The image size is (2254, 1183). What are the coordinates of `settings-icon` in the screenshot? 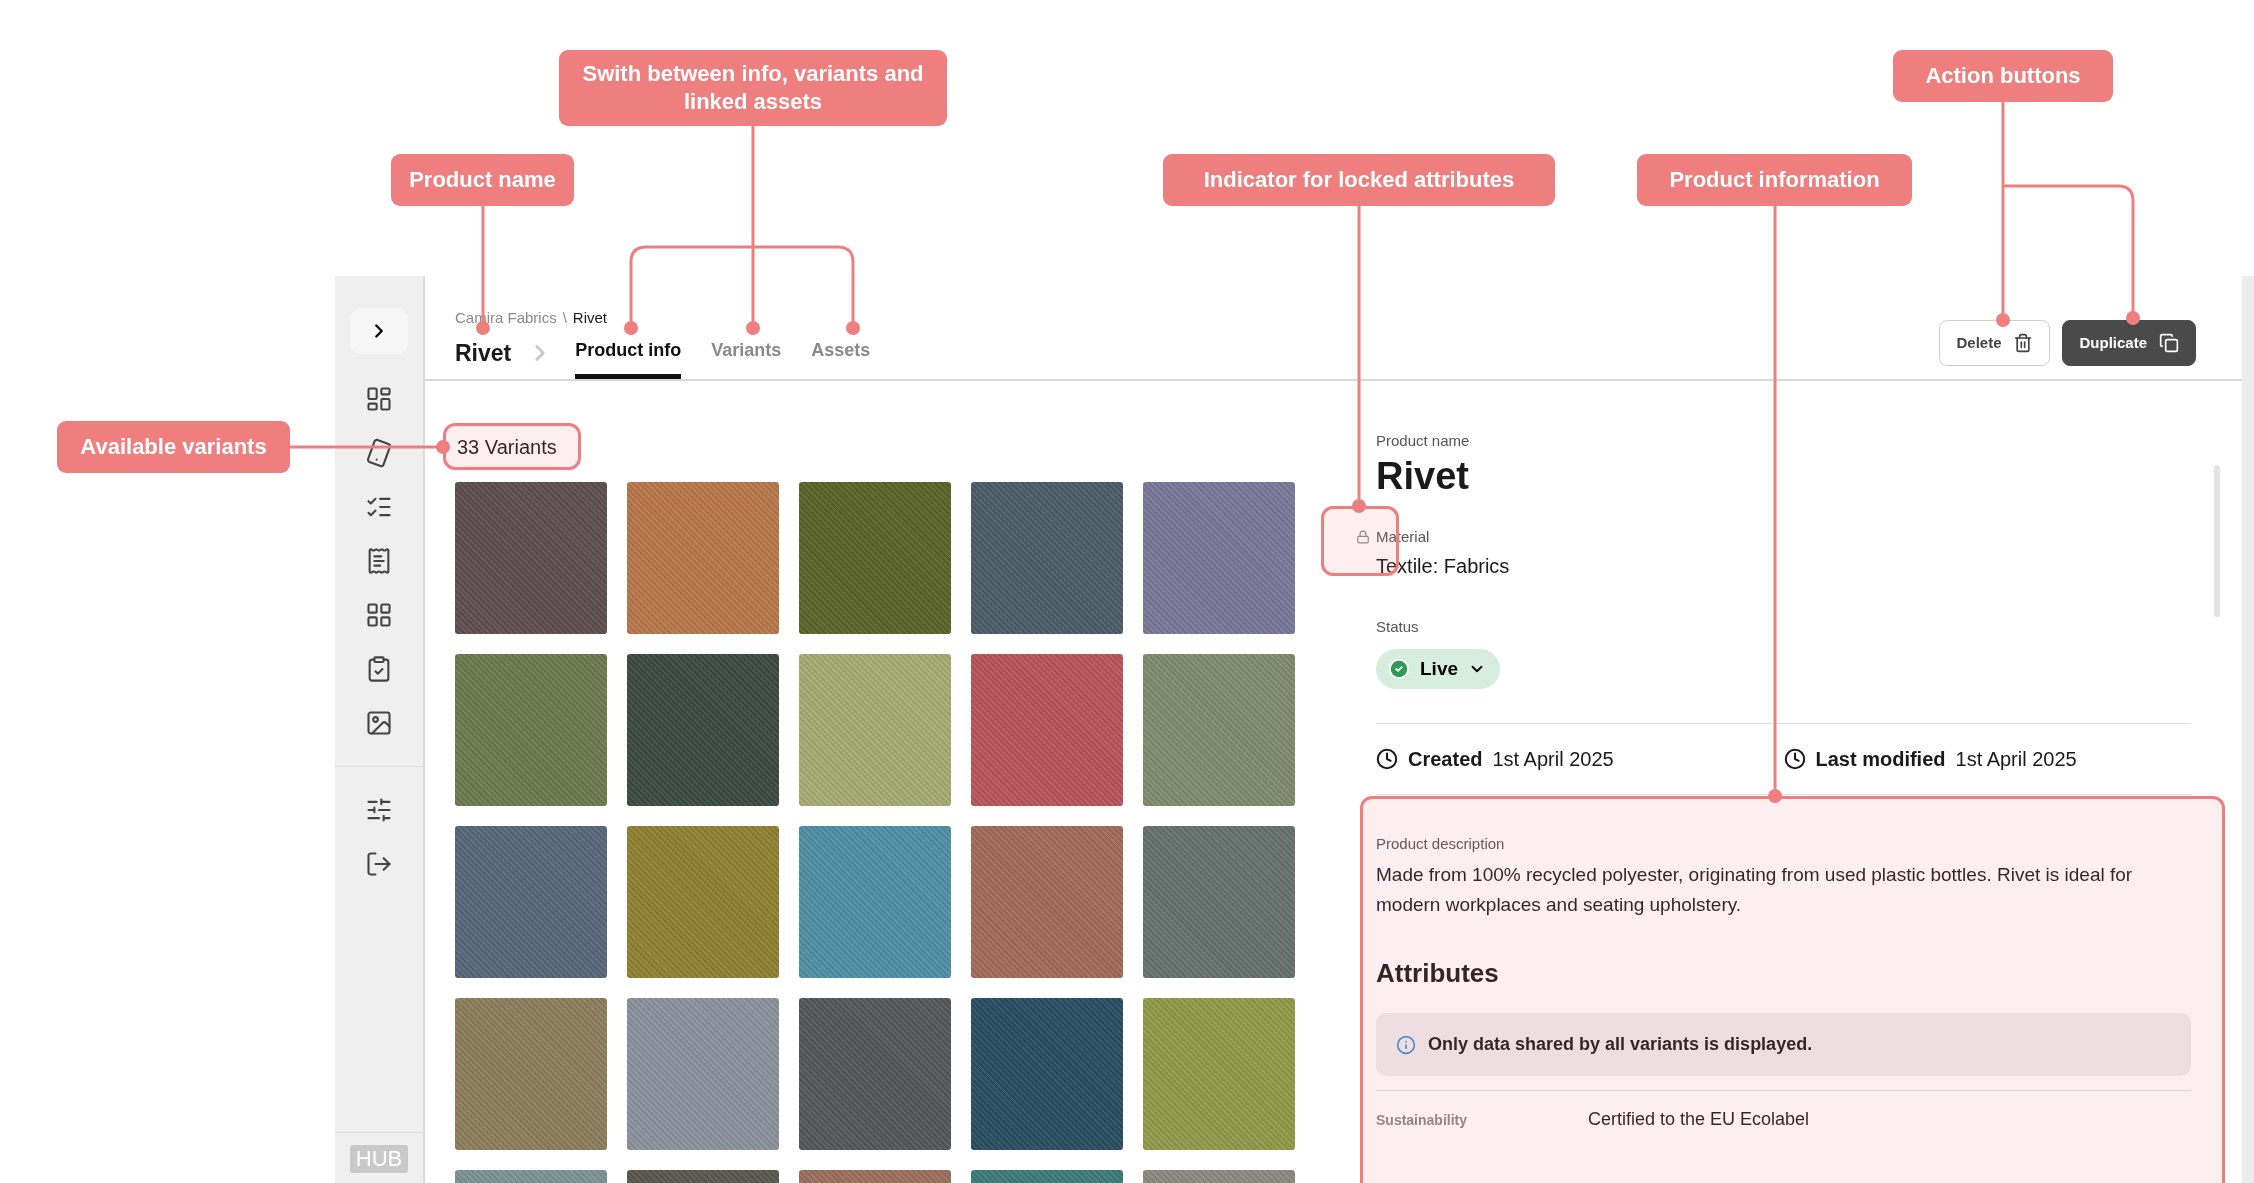 It's located at (379, 810).